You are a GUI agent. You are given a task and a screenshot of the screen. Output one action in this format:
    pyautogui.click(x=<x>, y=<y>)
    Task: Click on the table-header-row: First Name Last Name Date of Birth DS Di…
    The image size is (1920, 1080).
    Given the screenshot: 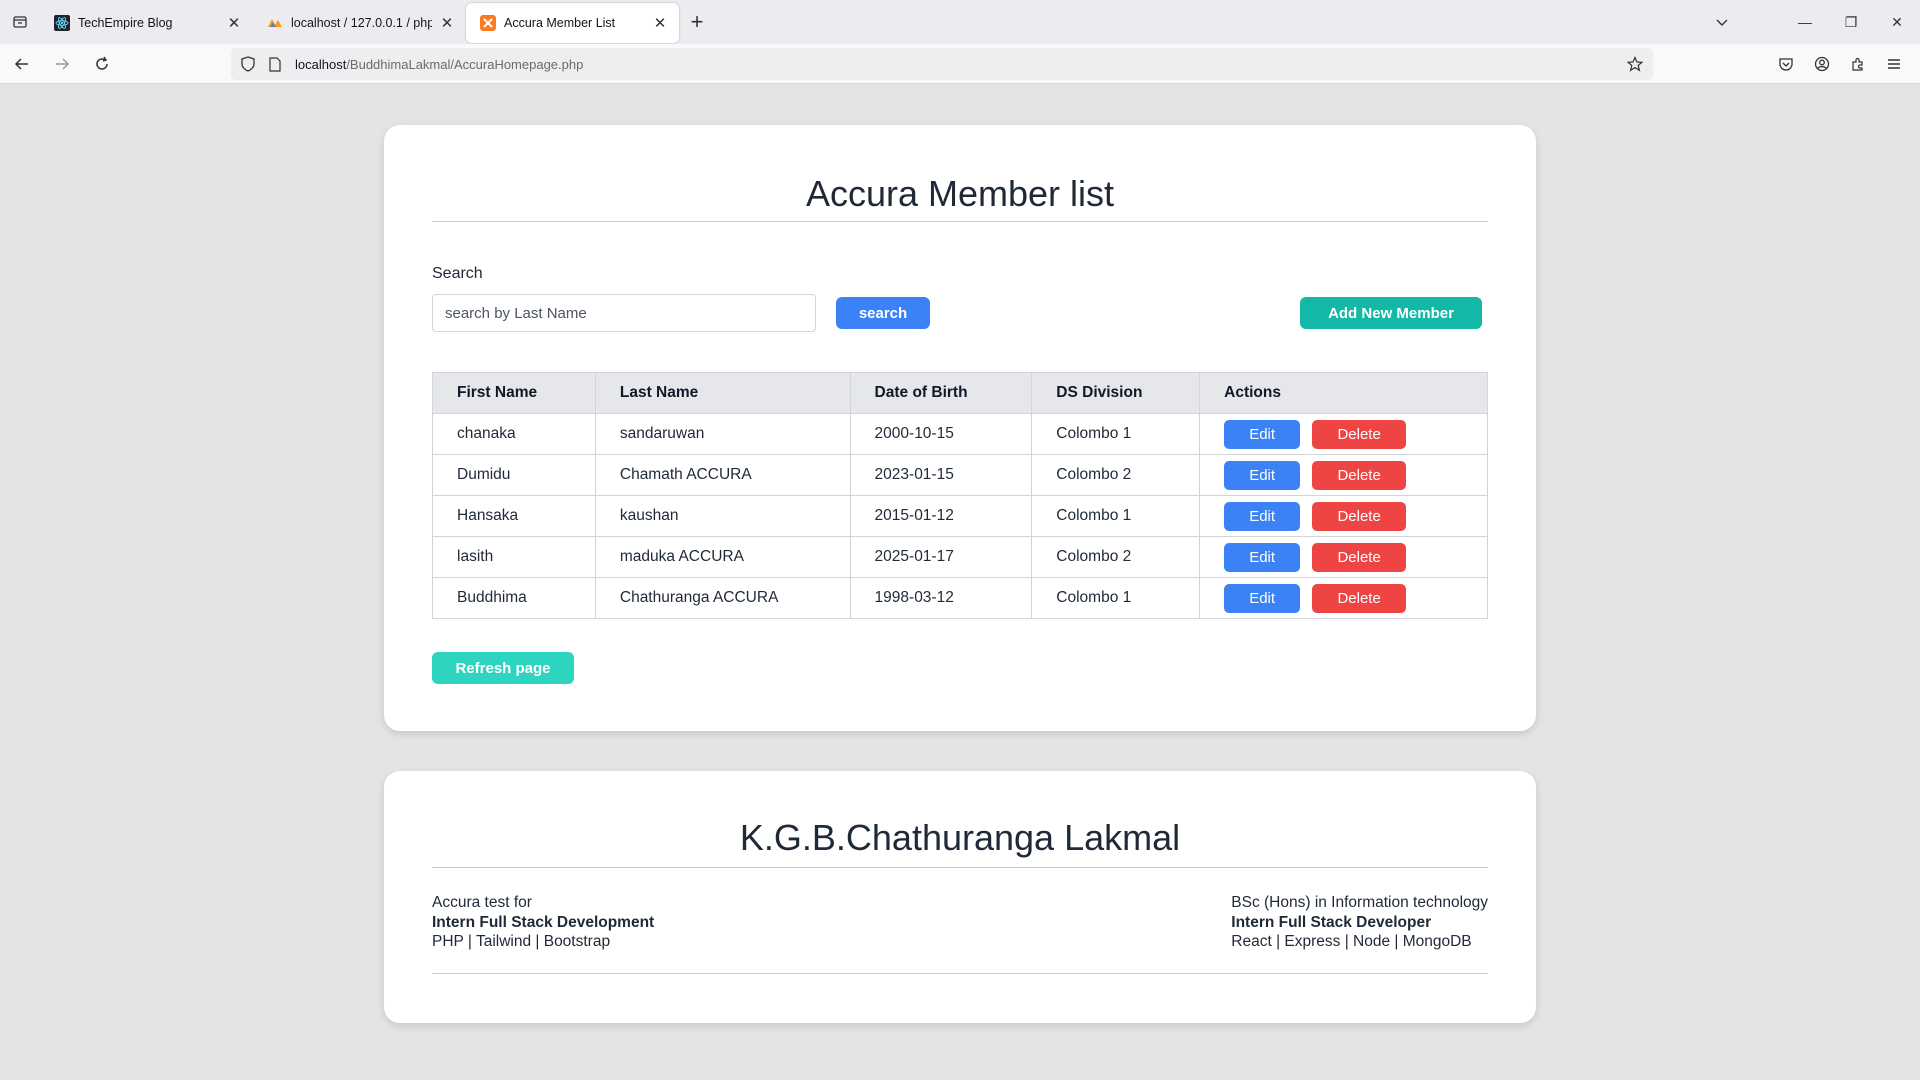 What is the action you would take?
    pyautogui.click(x=960, y=393)
    